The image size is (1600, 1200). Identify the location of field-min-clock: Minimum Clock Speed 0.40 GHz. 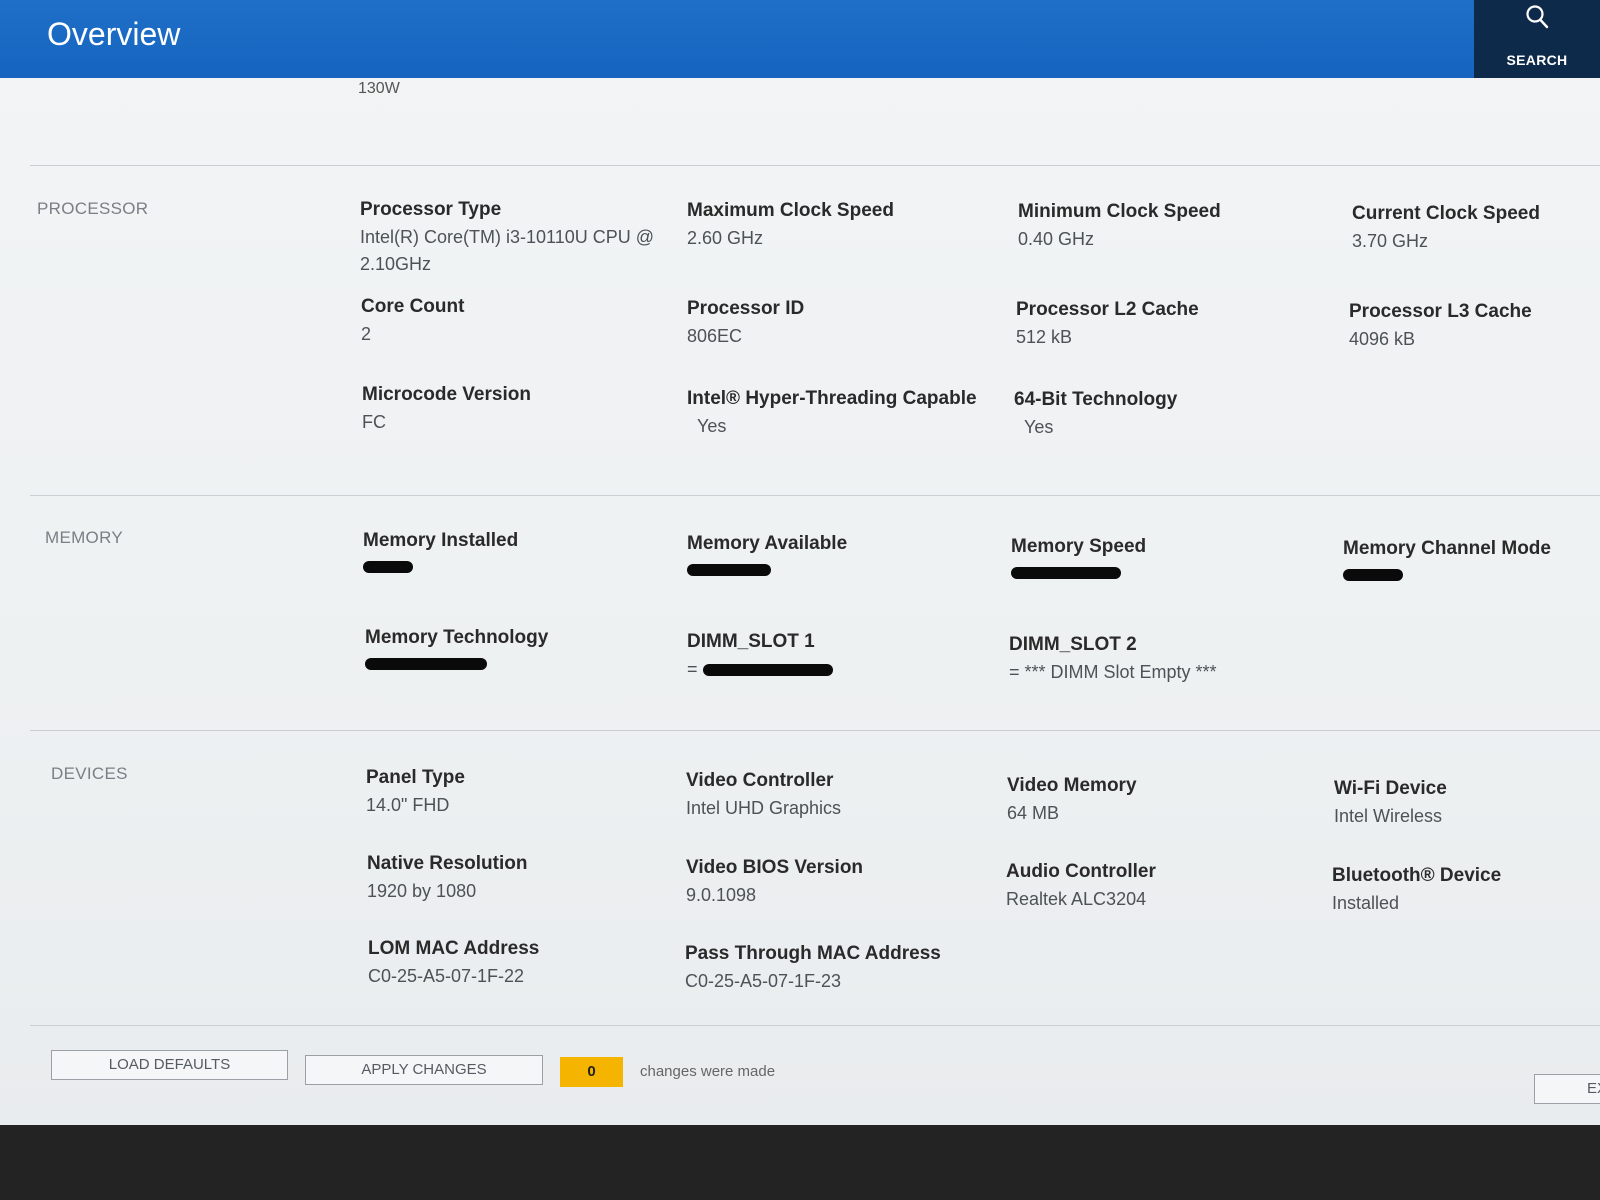
(1173, 226).